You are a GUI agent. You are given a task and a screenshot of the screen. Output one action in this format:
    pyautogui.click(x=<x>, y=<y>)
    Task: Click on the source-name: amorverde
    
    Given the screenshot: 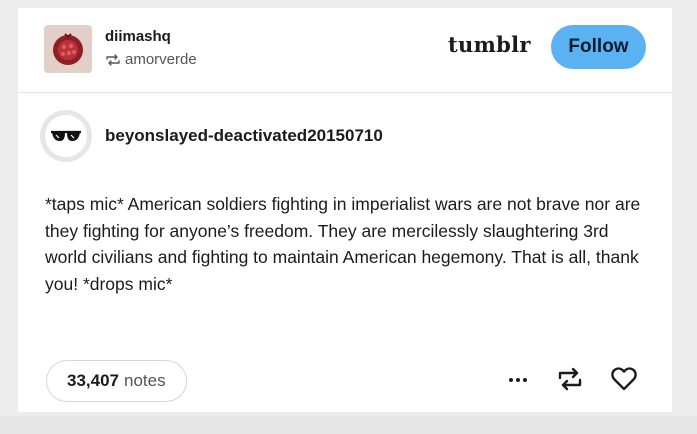 What is the action you would take?
    pyautogui.click(x=161, y=59)
    